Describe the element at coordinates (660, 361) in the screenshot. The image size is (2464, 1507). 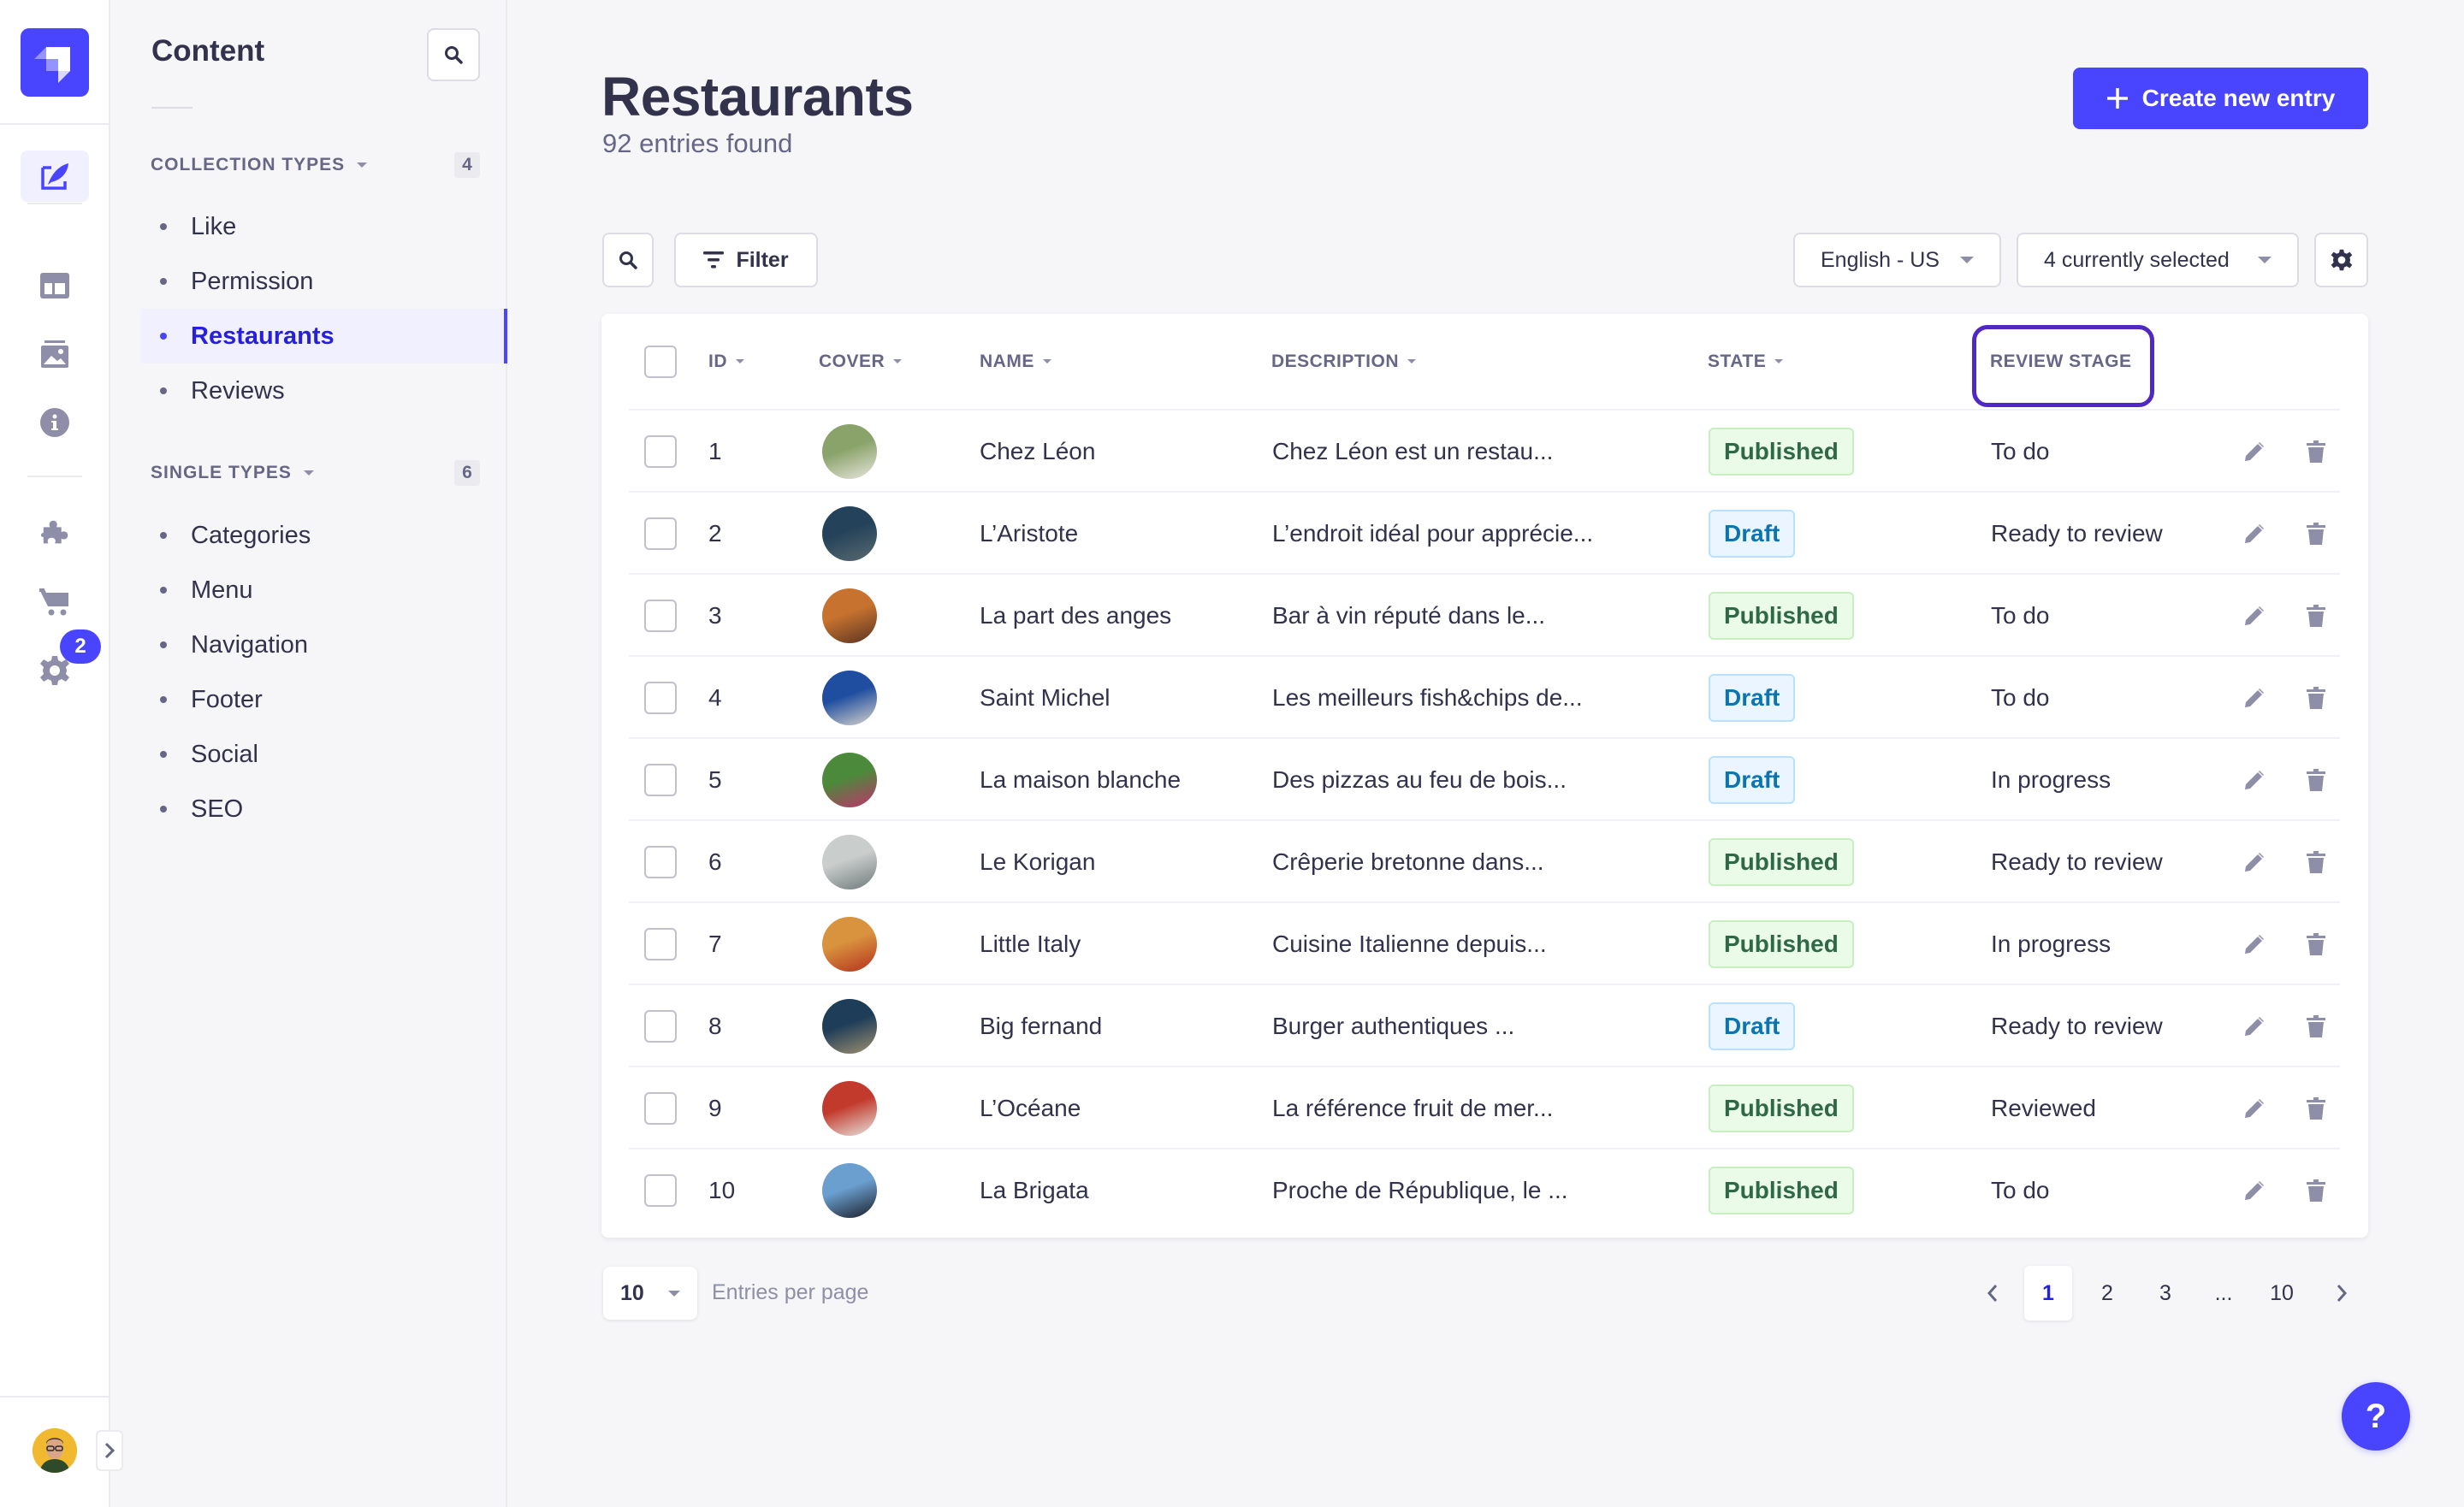
I see `select-all-checkbox` at that location.